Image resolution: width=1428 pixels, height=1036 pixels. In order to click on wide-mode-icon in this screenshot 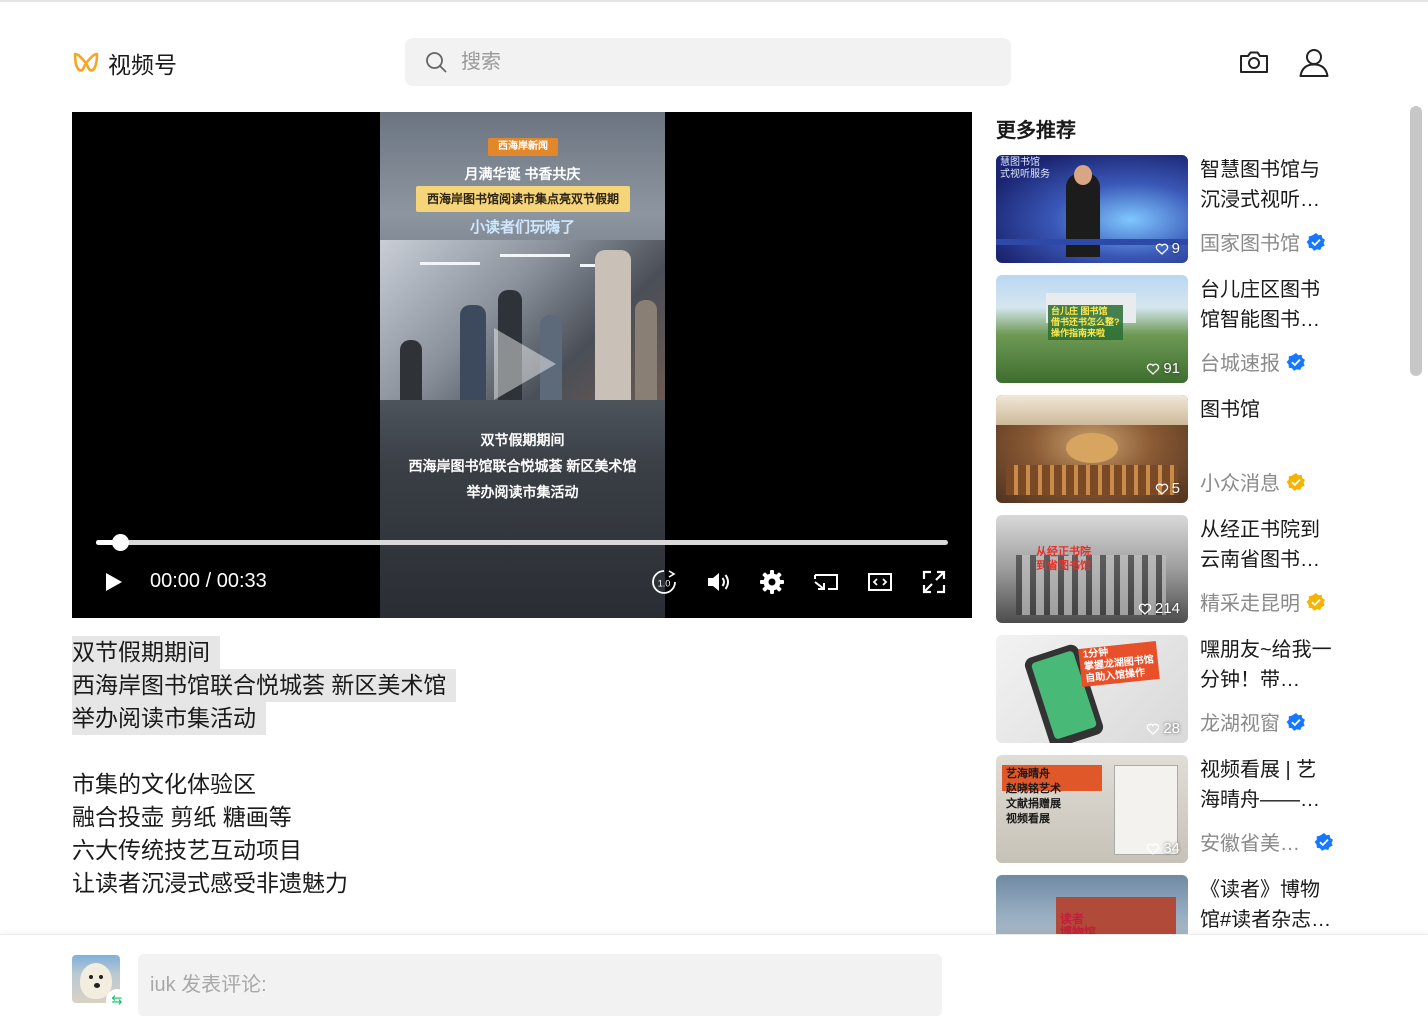, I will do `click(880, 582)`.